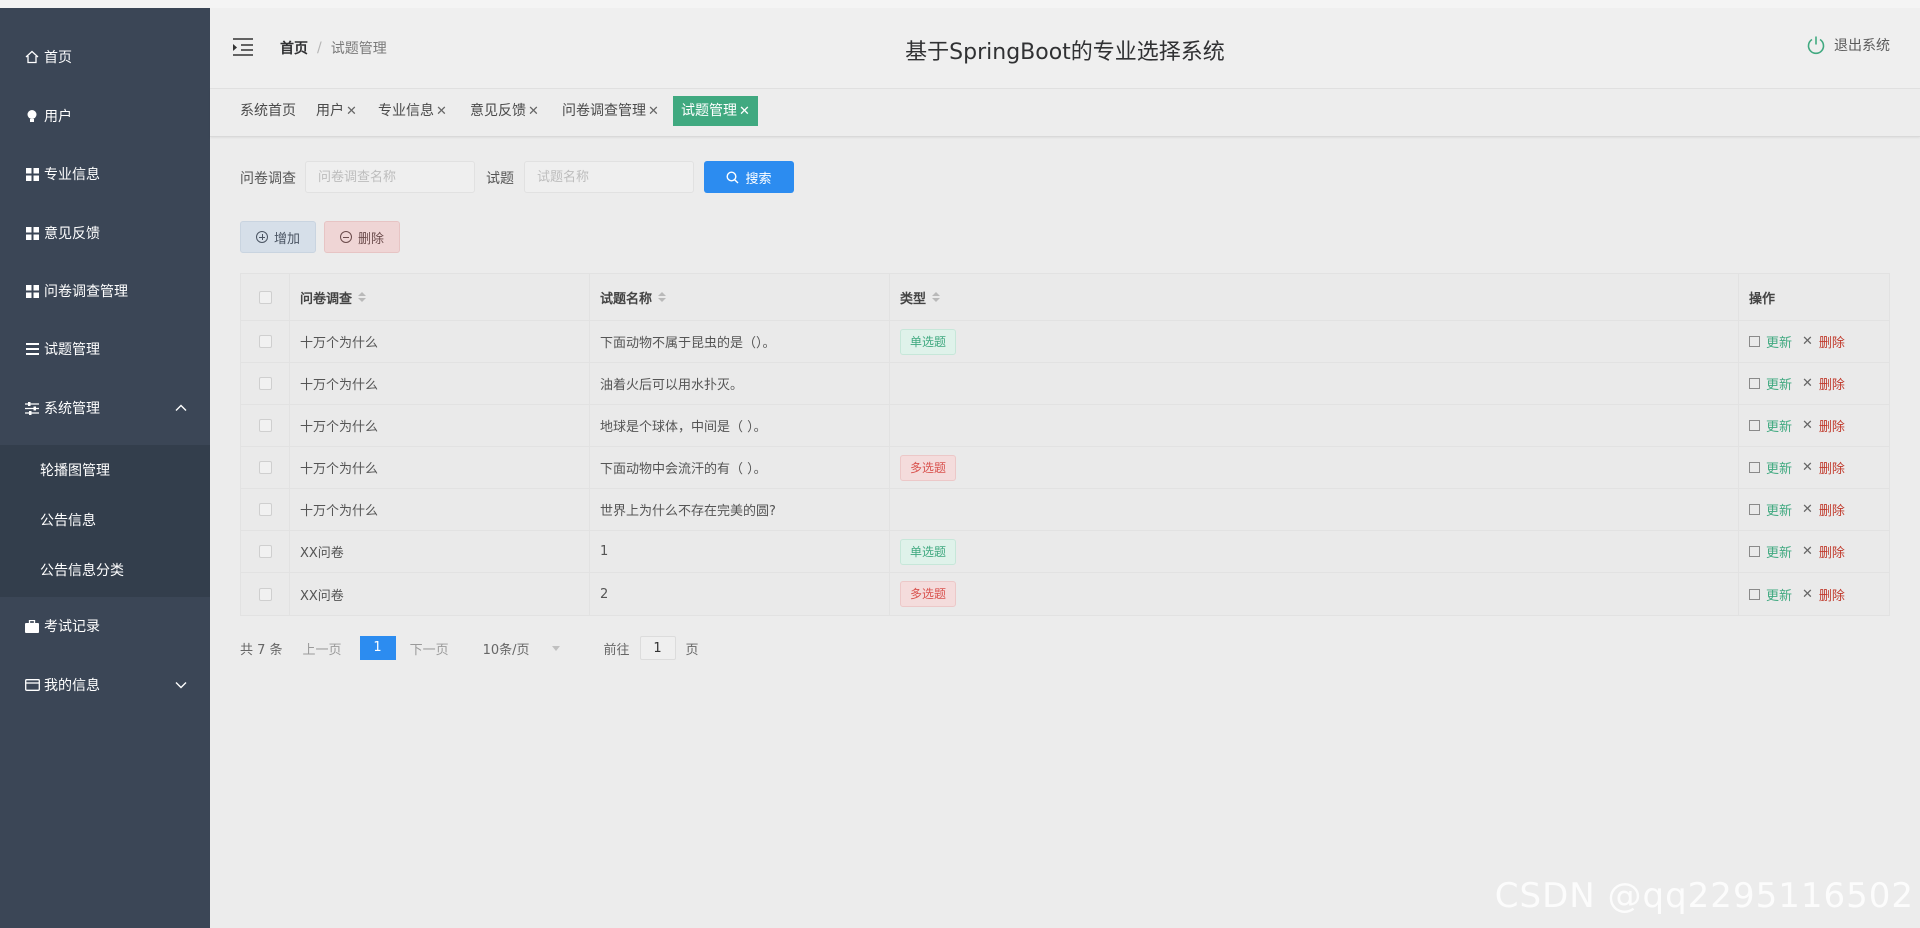 The height and width of the screenshot is (928, 1920). Describe the element at coordinates (105, 626) in the screenshot. I see `sidebar-item-exam-records: 考试记录` at that location.